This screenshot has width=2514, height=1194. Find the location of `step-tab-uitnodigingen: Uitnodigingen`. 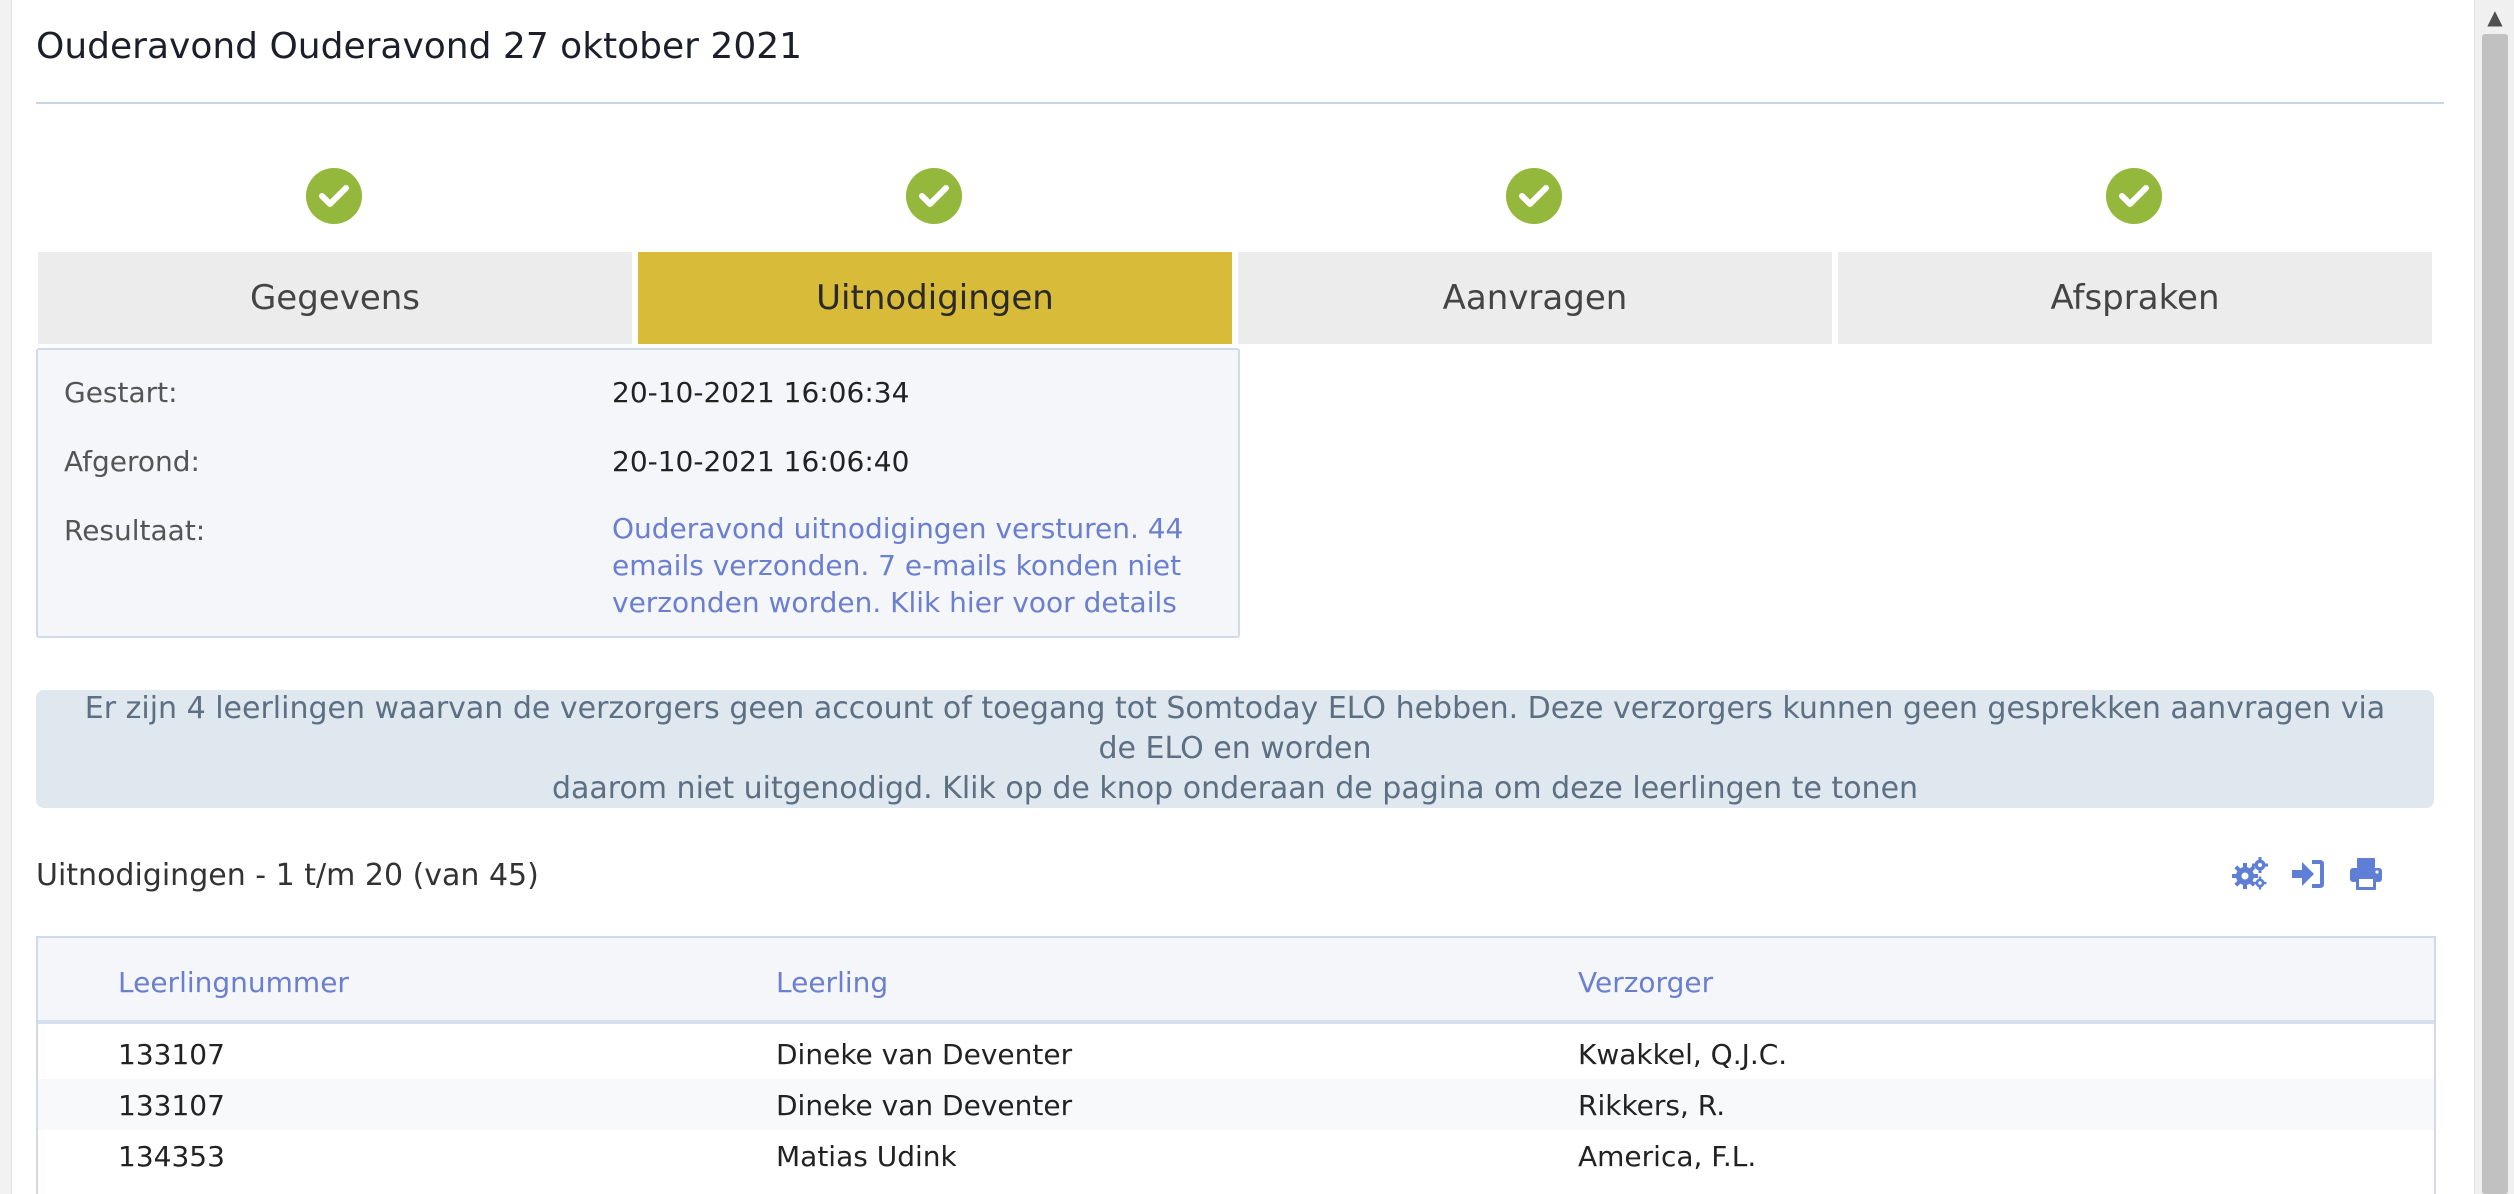

step-tab-uitnodigingen: Uitnodigingen is located at coordinates (935, 298).